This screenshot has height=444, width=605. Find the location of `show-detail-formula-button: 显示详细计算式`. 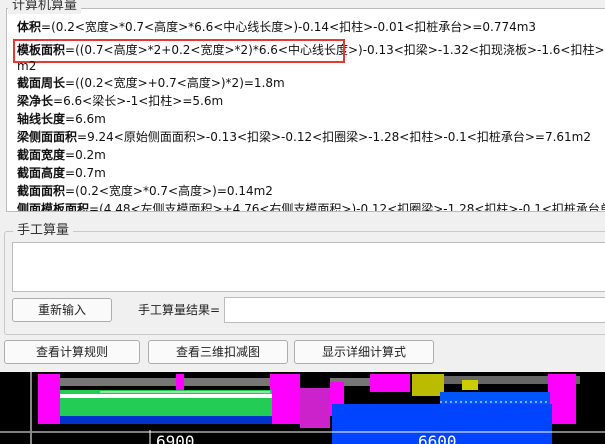

show-detail-formula-button: 显示详细计算式 is located at coordinates (364, 352).